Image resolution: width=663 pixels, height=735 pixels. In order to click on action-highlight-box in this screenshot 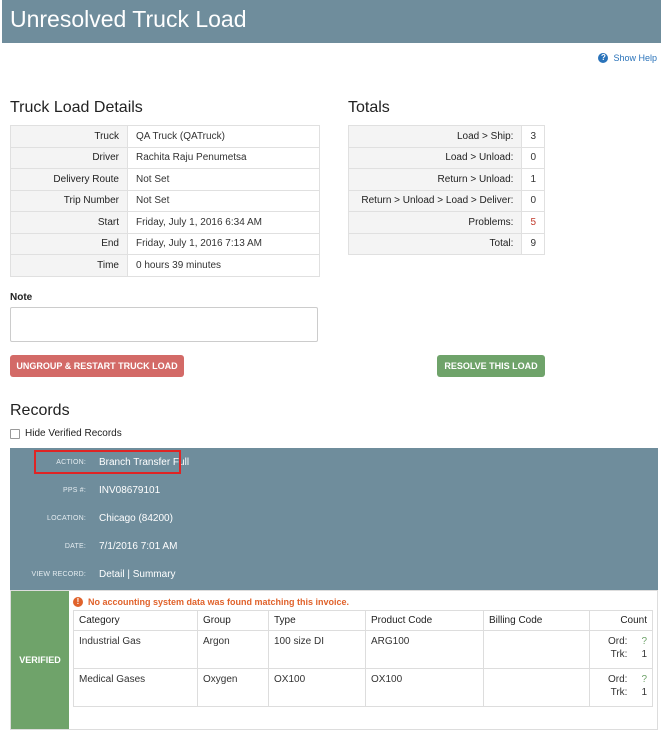, I will do `click(107, 462)`.